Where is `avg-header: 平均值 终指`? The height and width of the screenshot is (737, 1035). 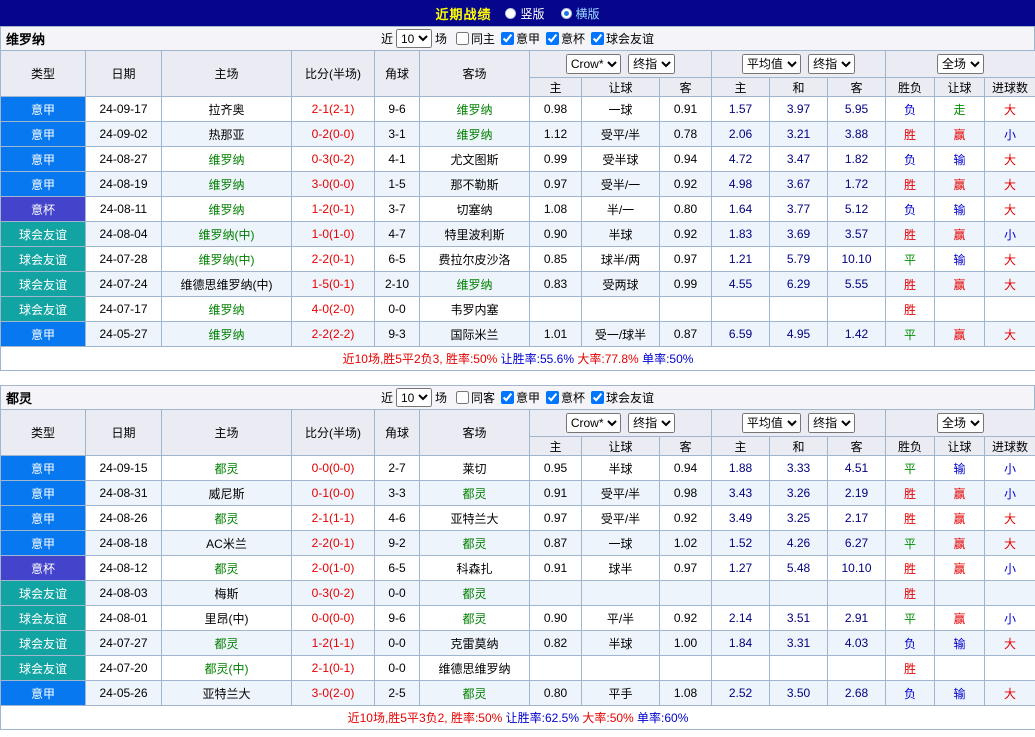 avg-header: 平均值 终指 is located at coordinates (798, 423).